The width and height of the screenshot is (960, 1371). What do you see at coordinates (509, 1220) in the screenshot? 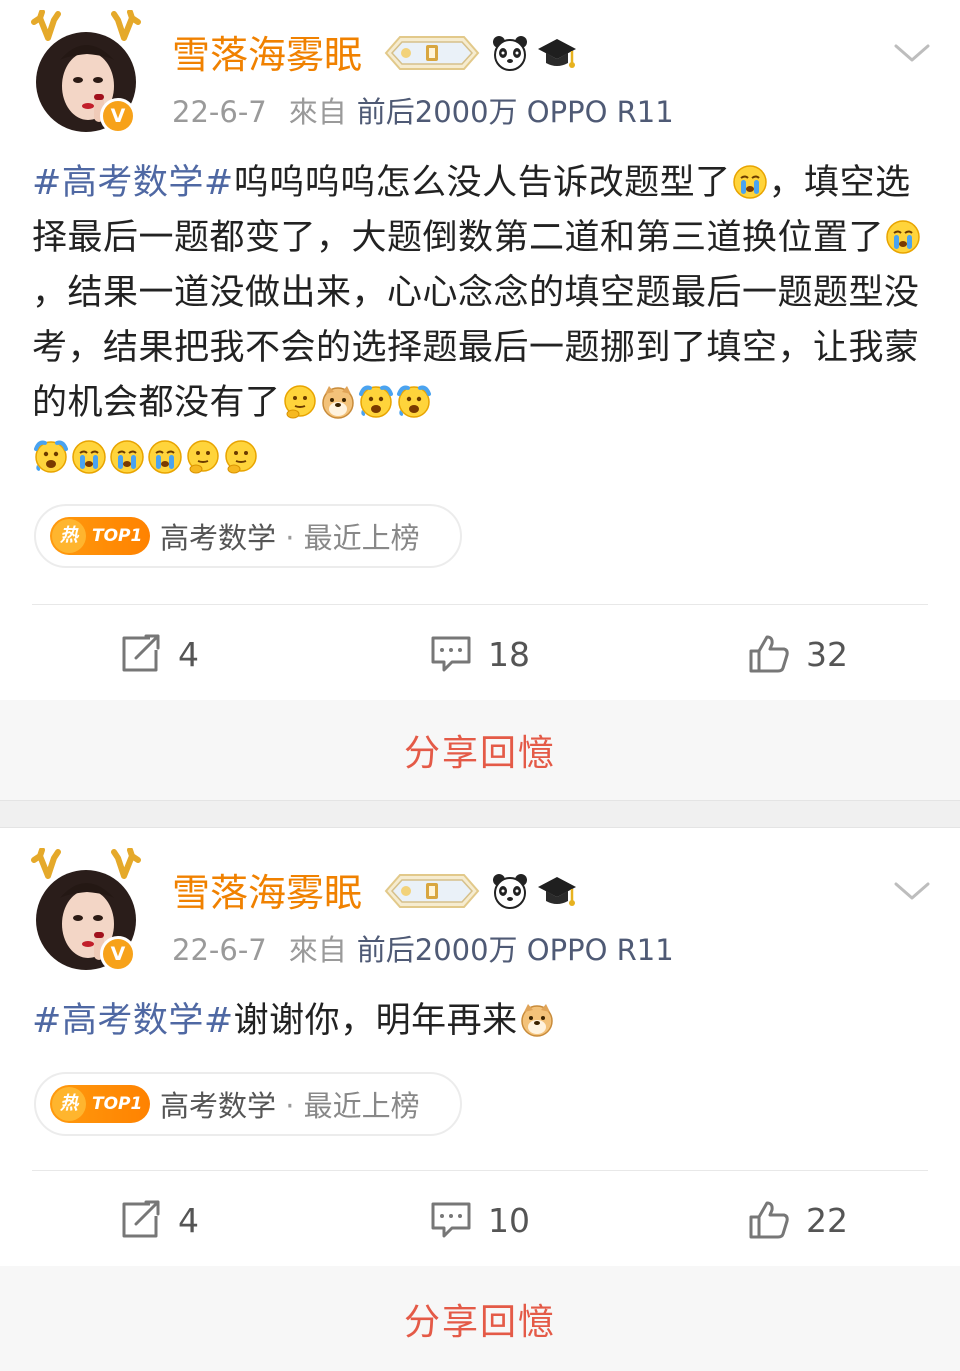
I see `comment-count: 10` at bounding box center [509, 1220].